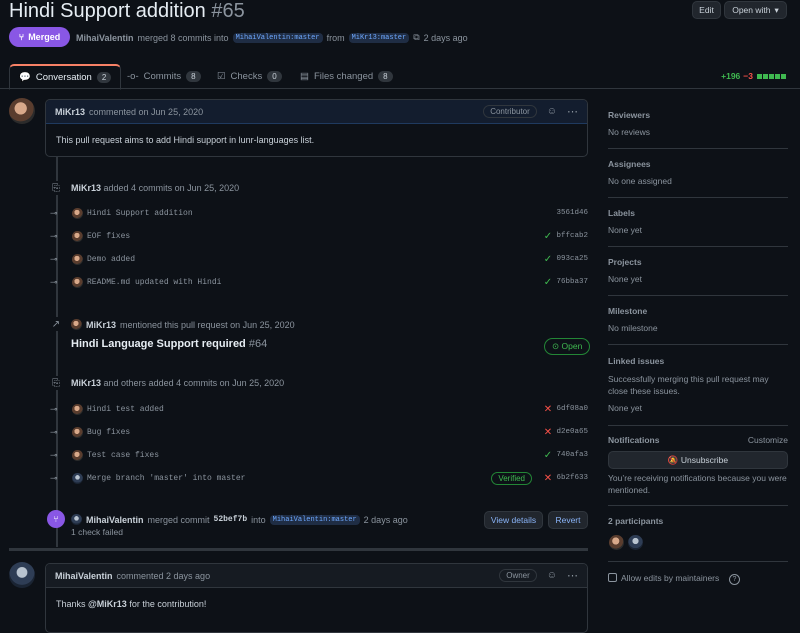  What do you see at coordinates (76, 324) in the screenshot?
I see `mention-avatar` at bounding box center [76, 324].